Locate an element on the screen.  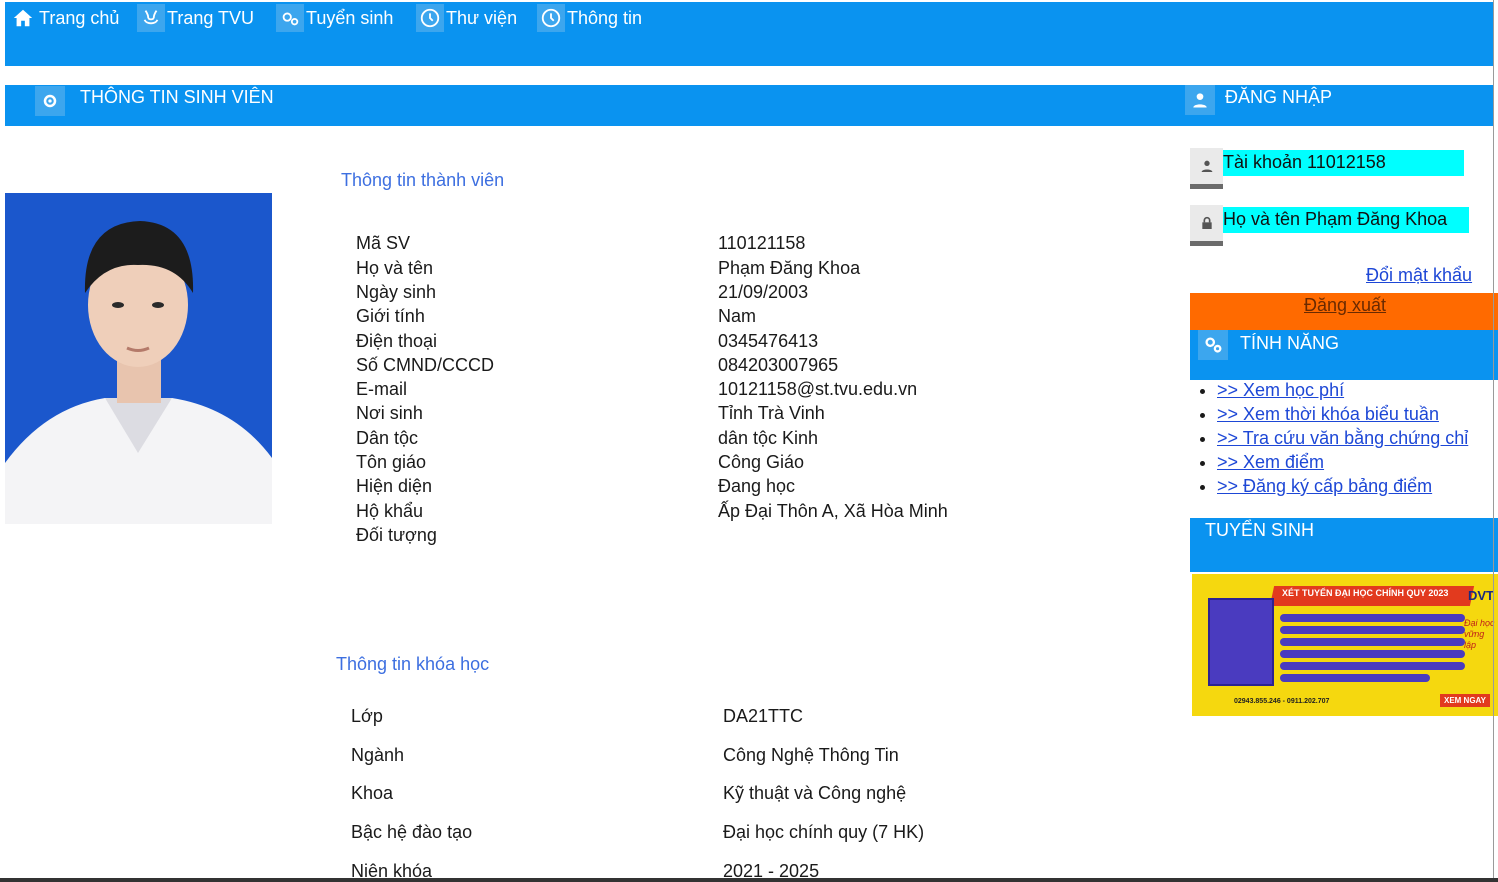
nav-tvu: Trang TVU is located at coordinates (195, 18).